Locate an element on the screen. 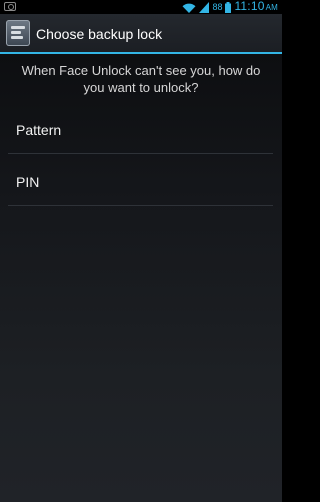 The height and width of the screenshot is (502, 320). page-title: Choose backup lock is located at coordinates (99, 34).